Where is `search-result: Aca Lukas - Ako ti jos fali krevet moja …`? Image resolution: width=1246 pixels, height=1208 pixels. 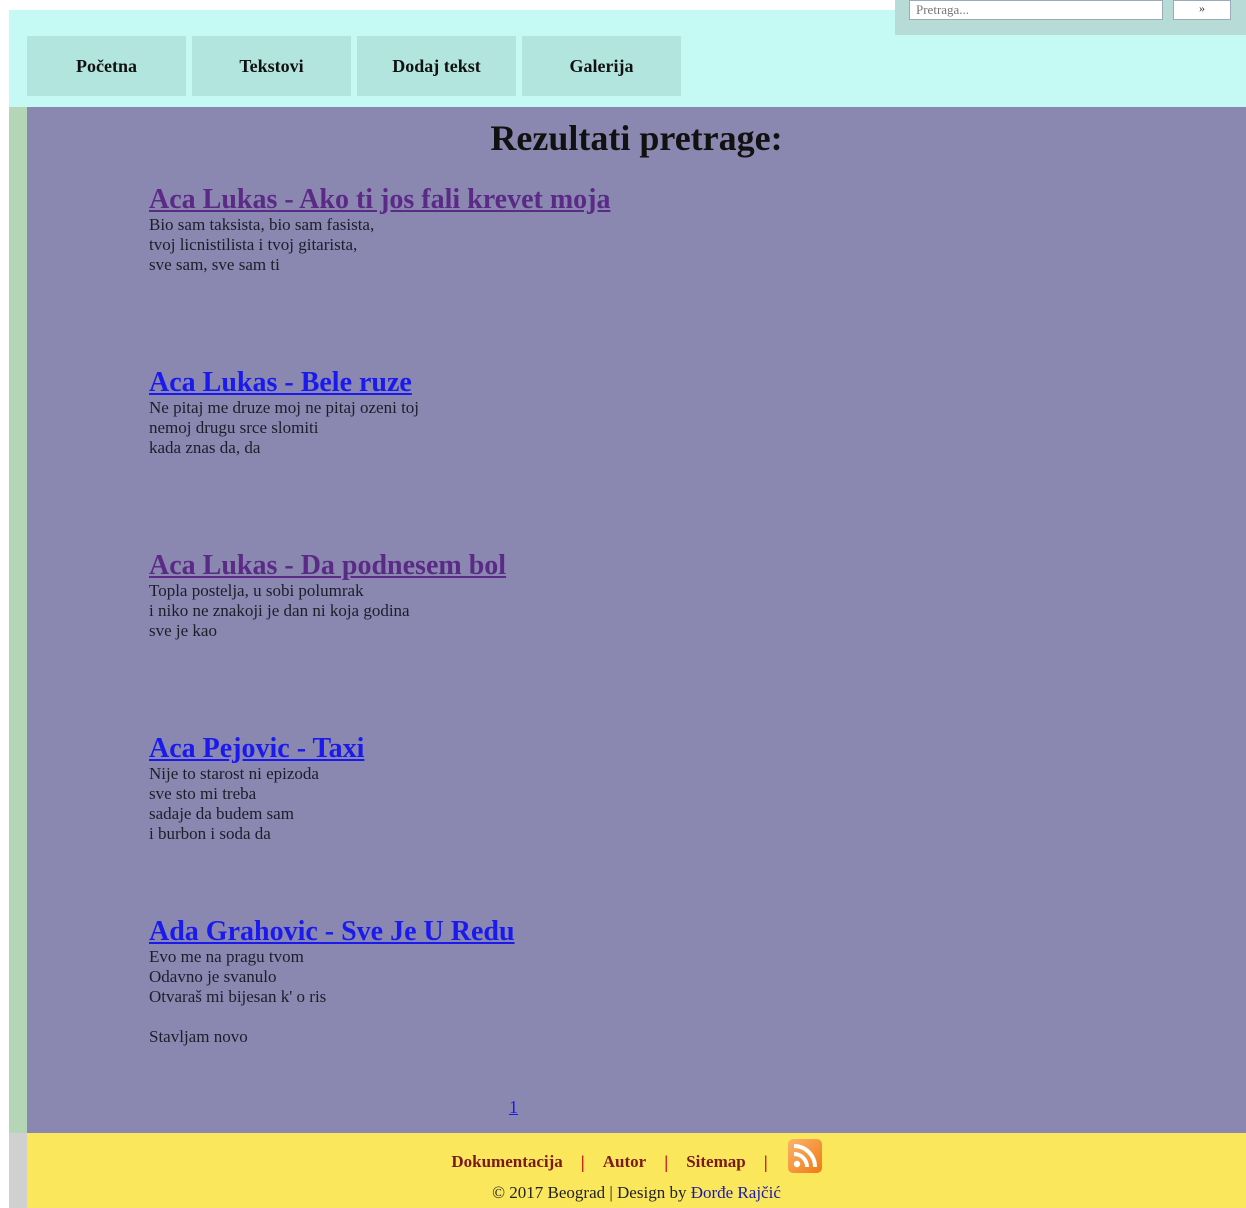 search-result: Aca Lukas - Ako ti jos fali krevet moja … is located at coordinates (379, 230).